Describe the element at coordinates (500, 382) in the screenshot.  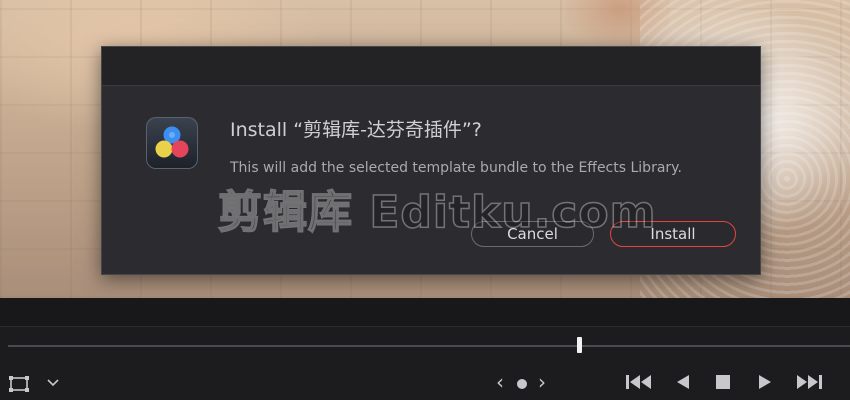
I see `previous-icon: ‹` at that location.